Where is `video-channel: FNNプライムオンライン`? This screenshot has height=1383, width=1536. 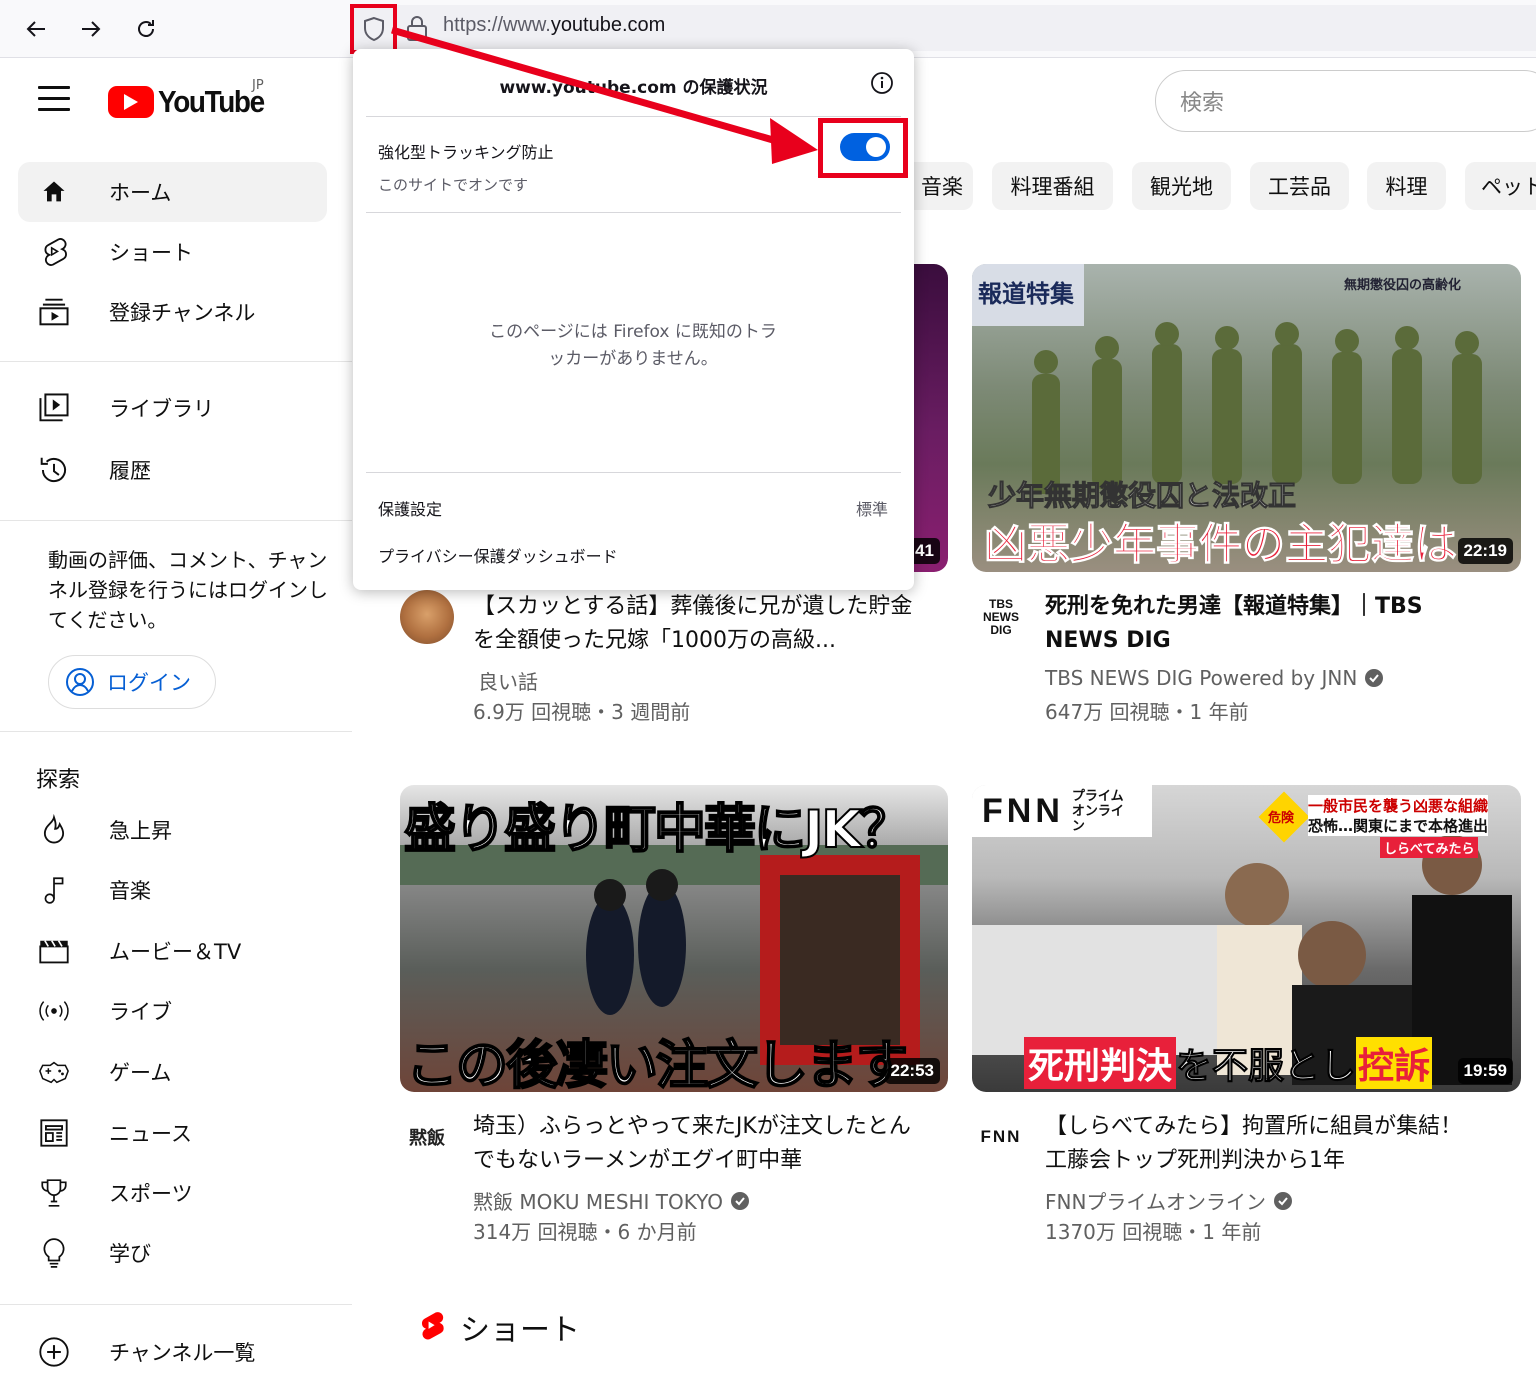
video-channel: FNNプライムオンライン is located at coordinates (1169, 1200).